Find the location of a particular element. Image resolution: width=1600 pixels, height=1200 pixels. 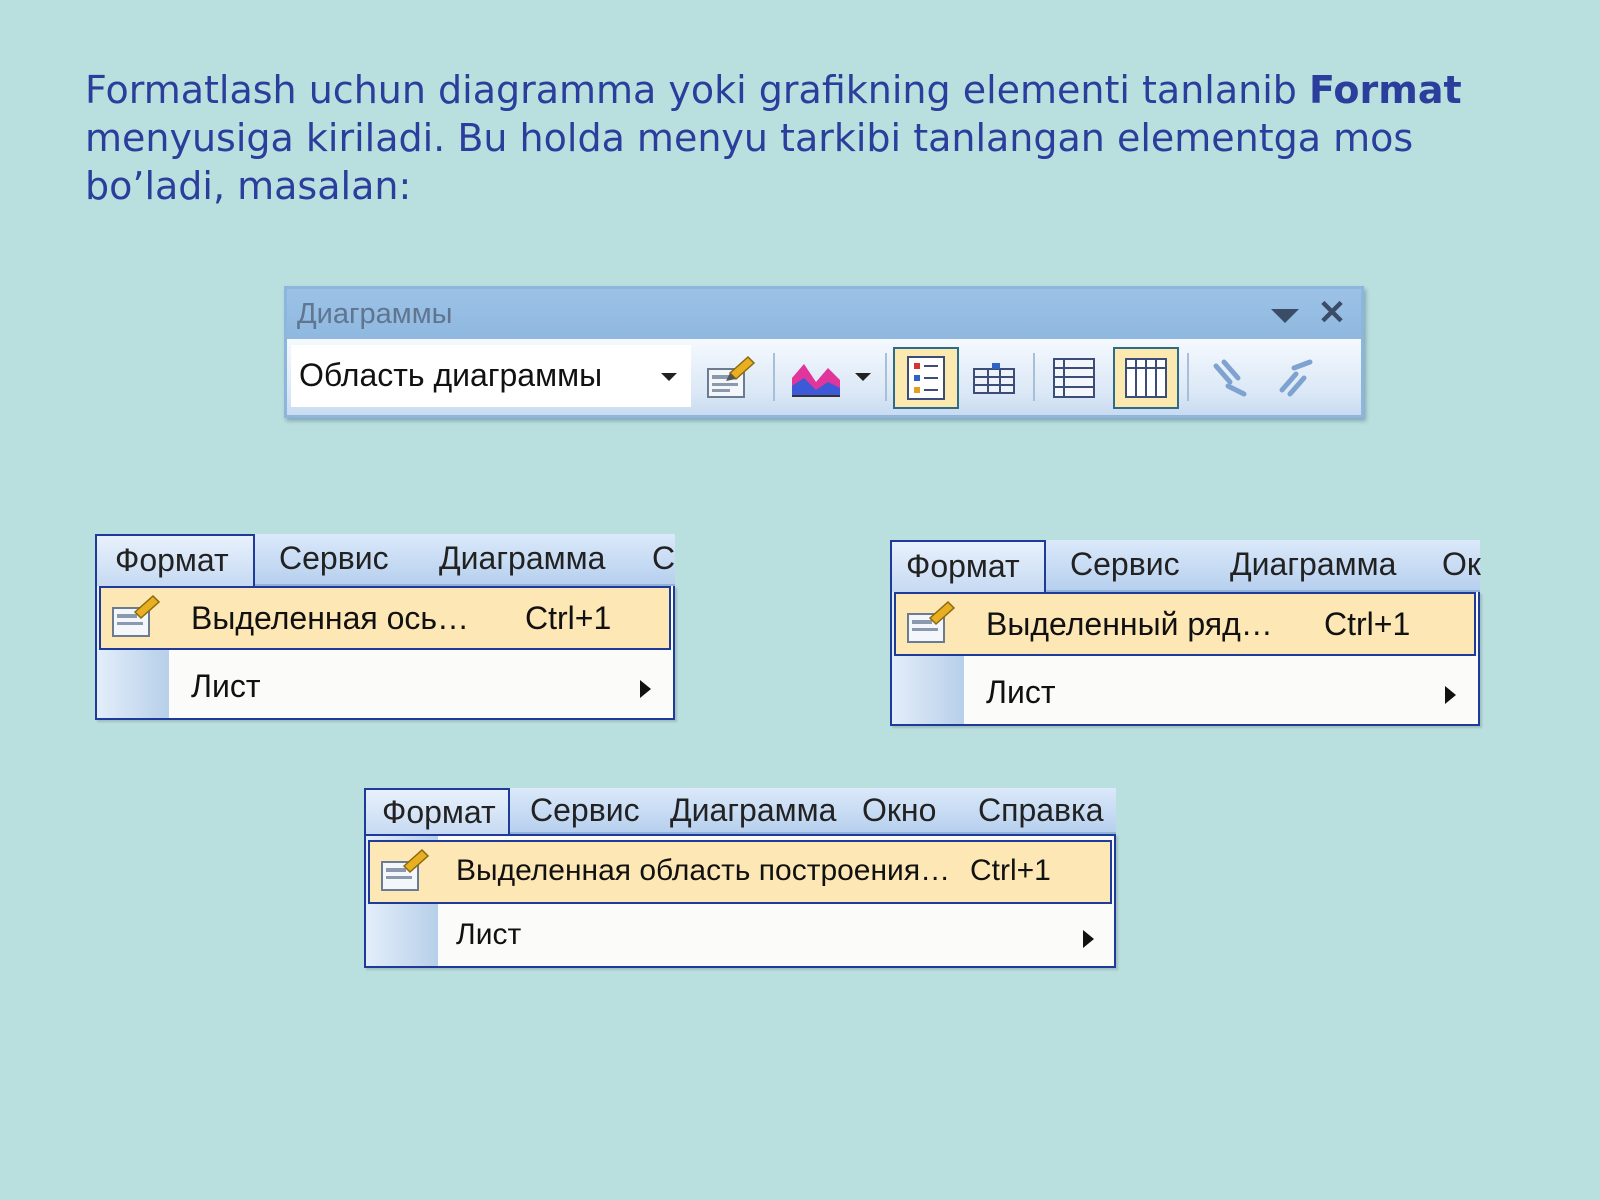

toolbar-title-bar: Диаграммы ✕ is located at coordinates (824, 314).